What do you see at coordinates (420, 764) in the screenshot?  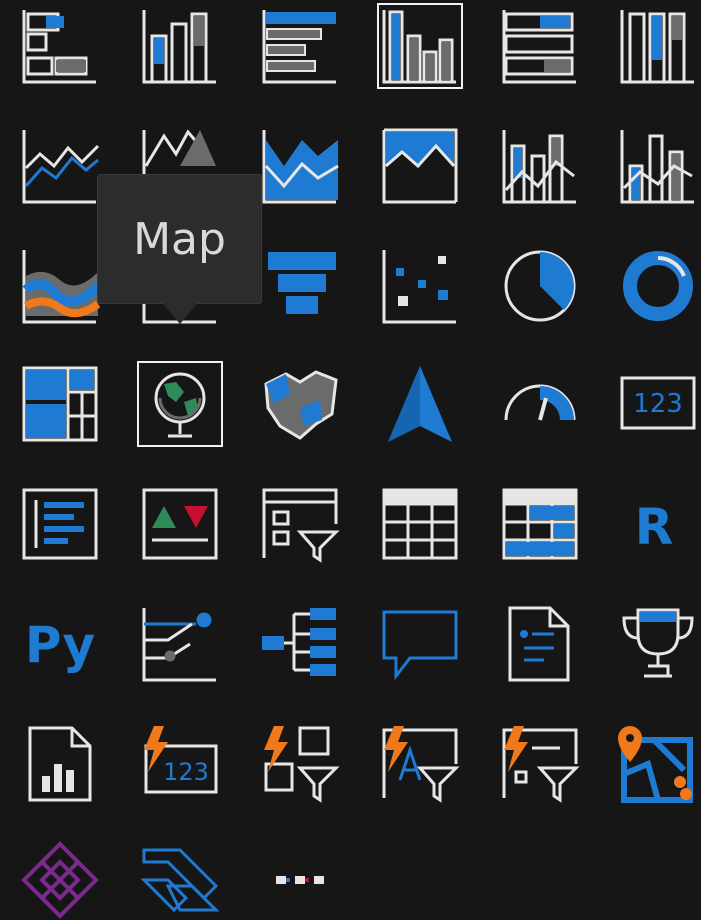 I see `text-slicer-icon` at bounding box center [420, 764].